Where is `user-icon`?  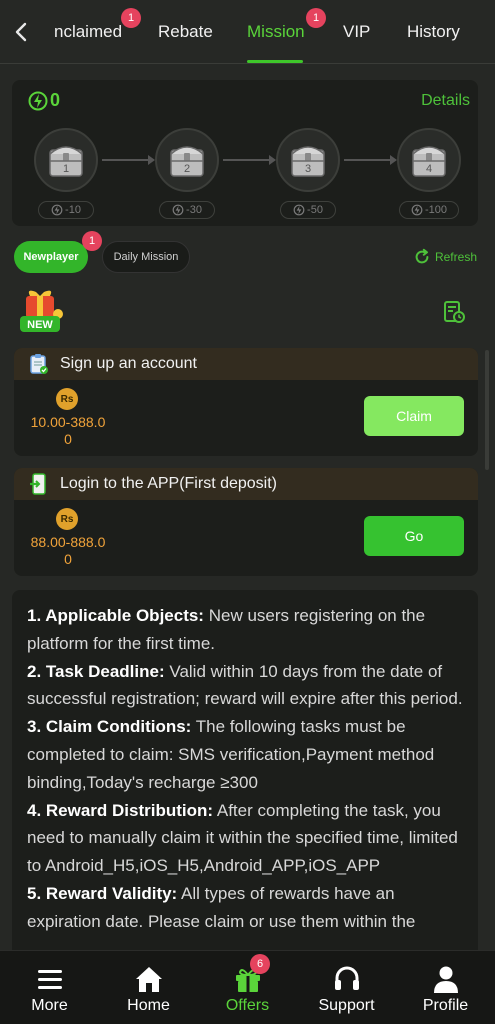
user-icon is located at coordinates (446, 979).